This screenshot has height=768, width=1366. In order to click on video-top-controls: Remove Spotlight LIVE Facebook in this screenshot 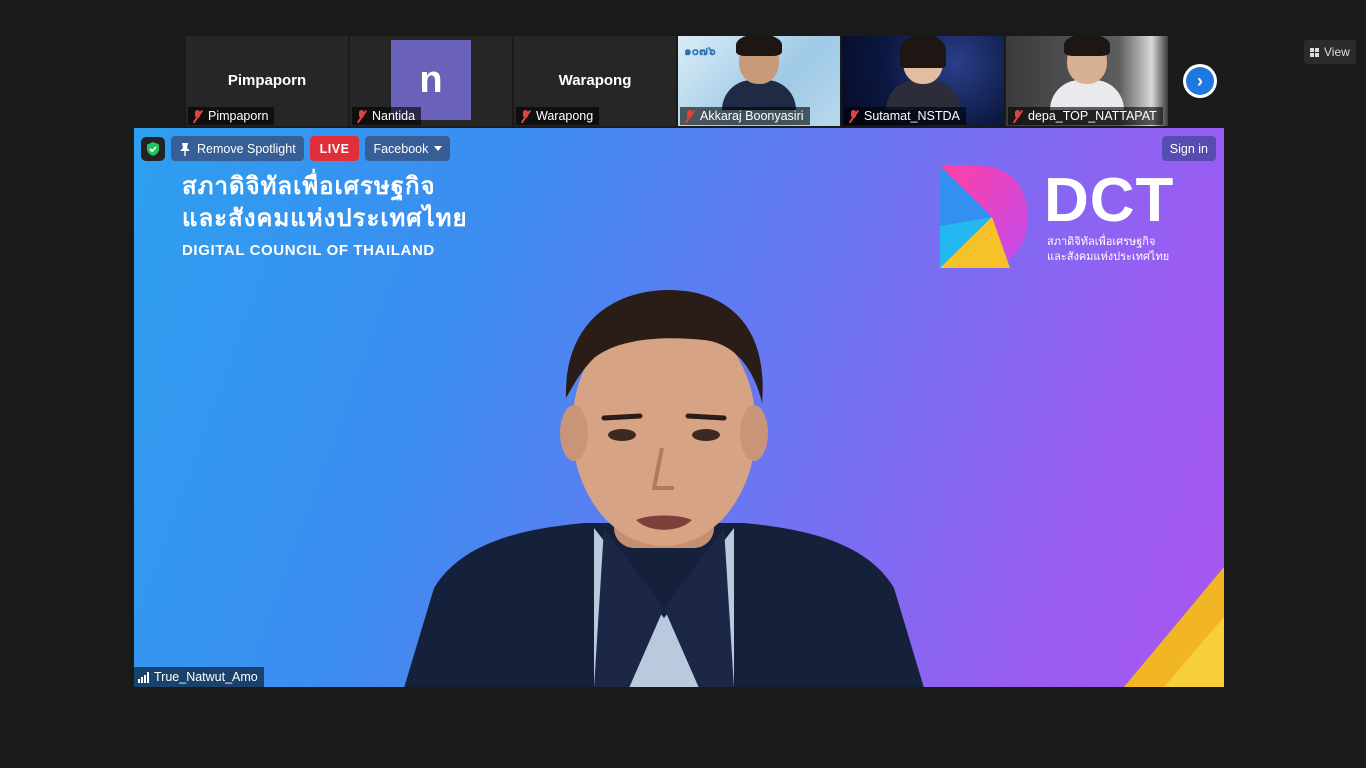, I will do `click(296, 148)`.